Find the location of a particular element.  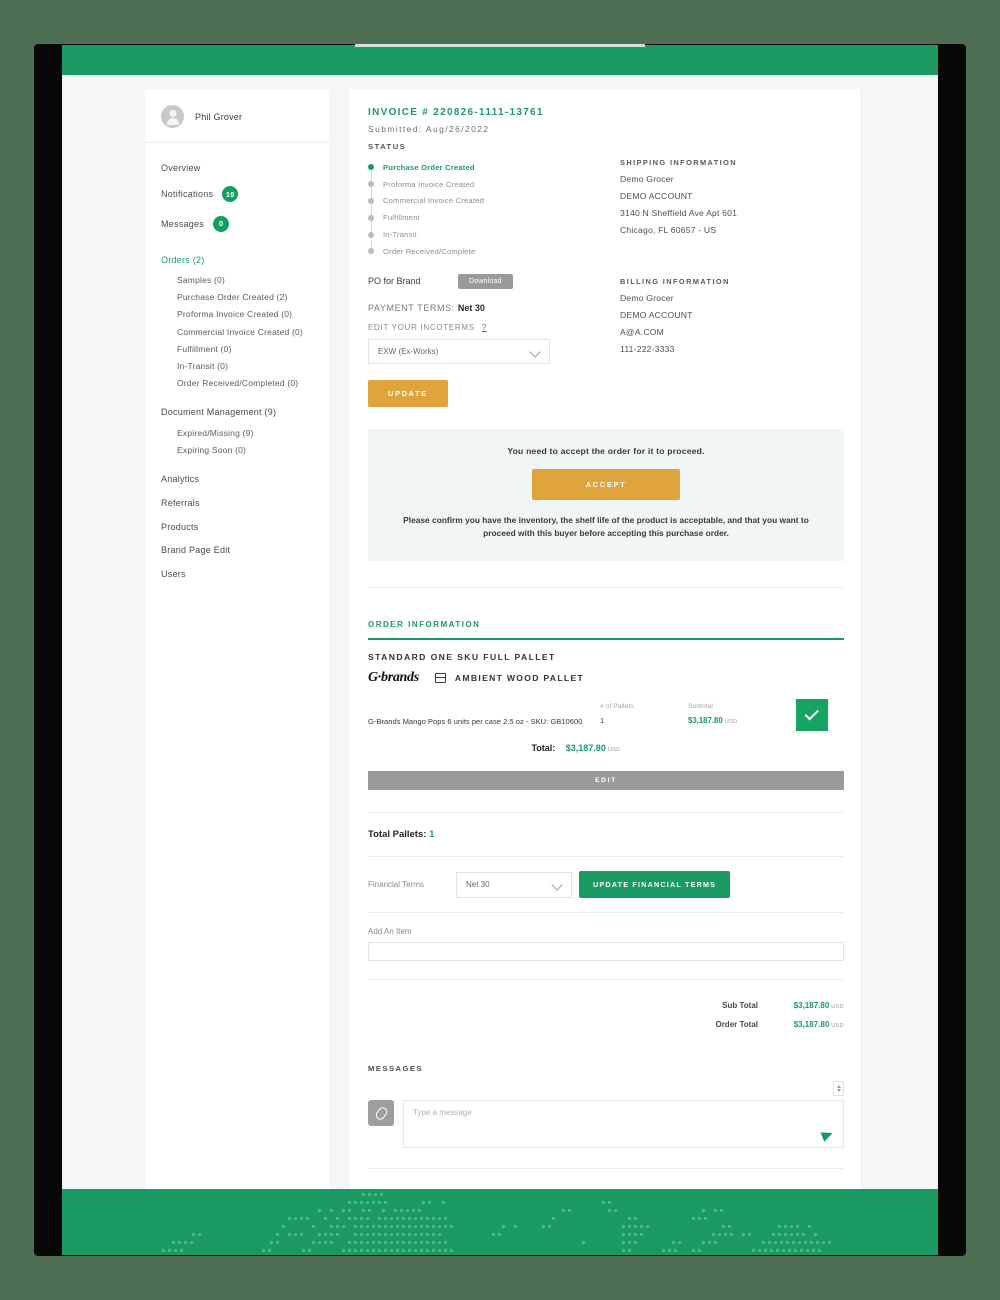

divider is located at coordinates (606, 587).